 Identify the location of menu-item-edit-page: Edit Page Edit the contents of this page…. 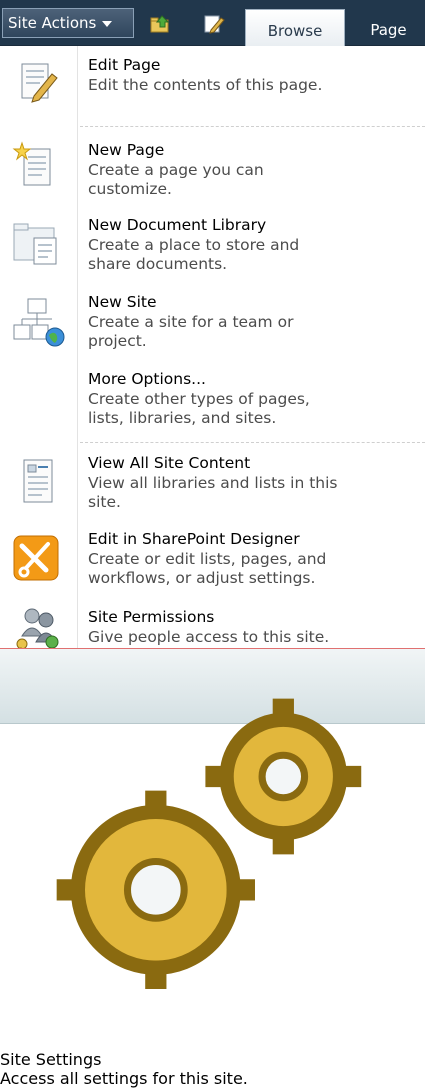
(212, 87).